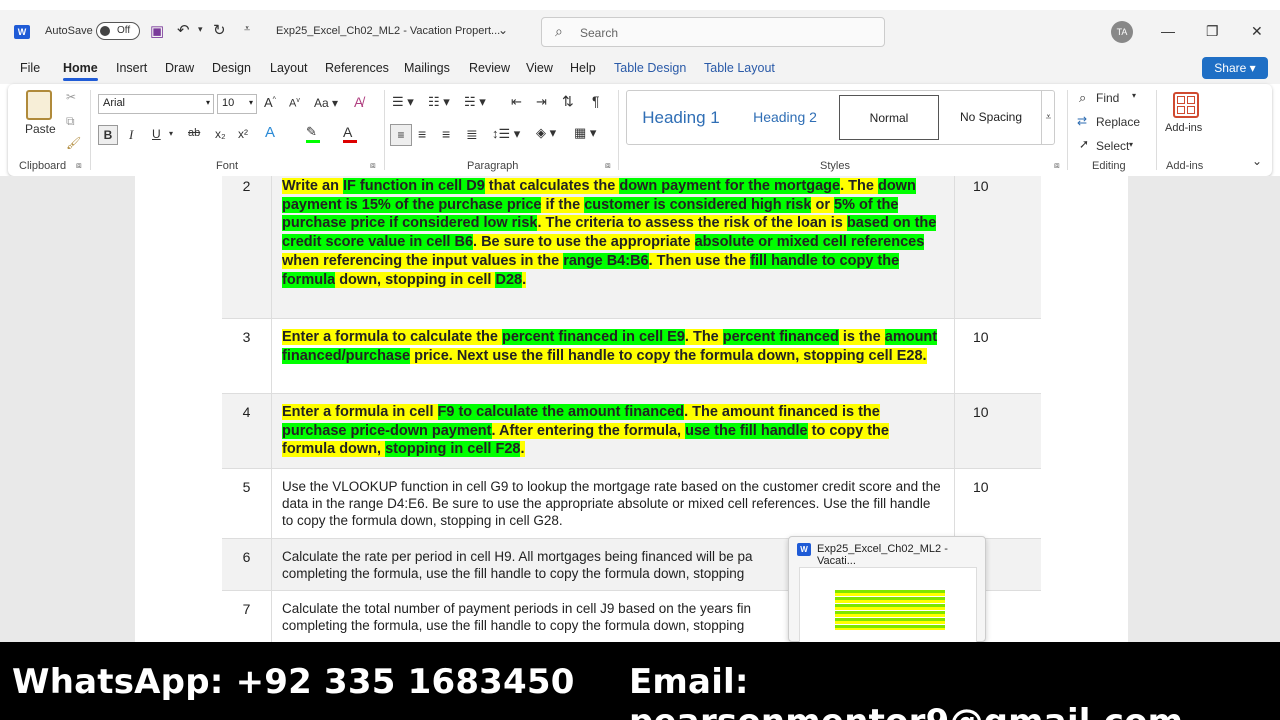 Image resolution: width=1280 pixels, height=720 pixels. What do you see at coordinates (350, 133) in the screenshot?
I see `font-color-icon: A` at bounding box center [350, 133].